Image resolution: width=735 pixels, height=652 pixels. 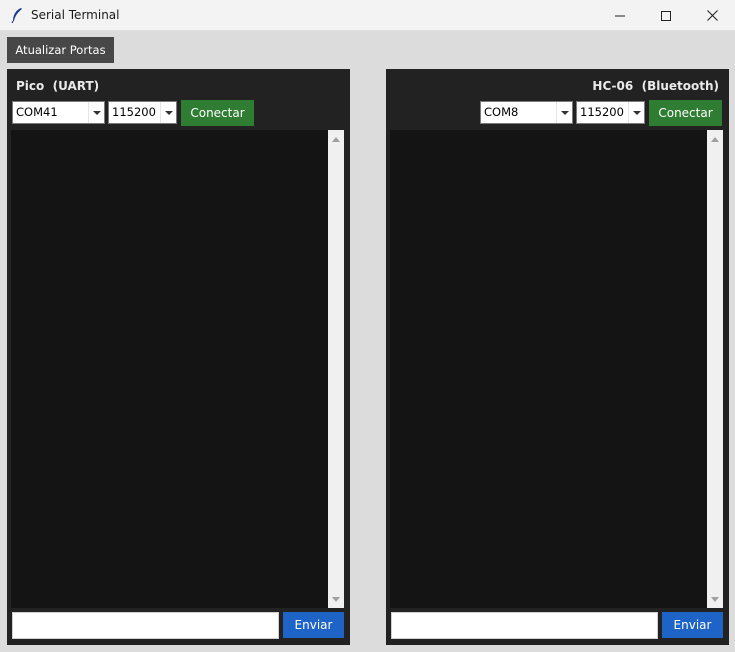 What do you see at coordinates (602, 112) in the screenshot?
I see `hc06-baud-value: 115200` at bounding box center [602, 112].